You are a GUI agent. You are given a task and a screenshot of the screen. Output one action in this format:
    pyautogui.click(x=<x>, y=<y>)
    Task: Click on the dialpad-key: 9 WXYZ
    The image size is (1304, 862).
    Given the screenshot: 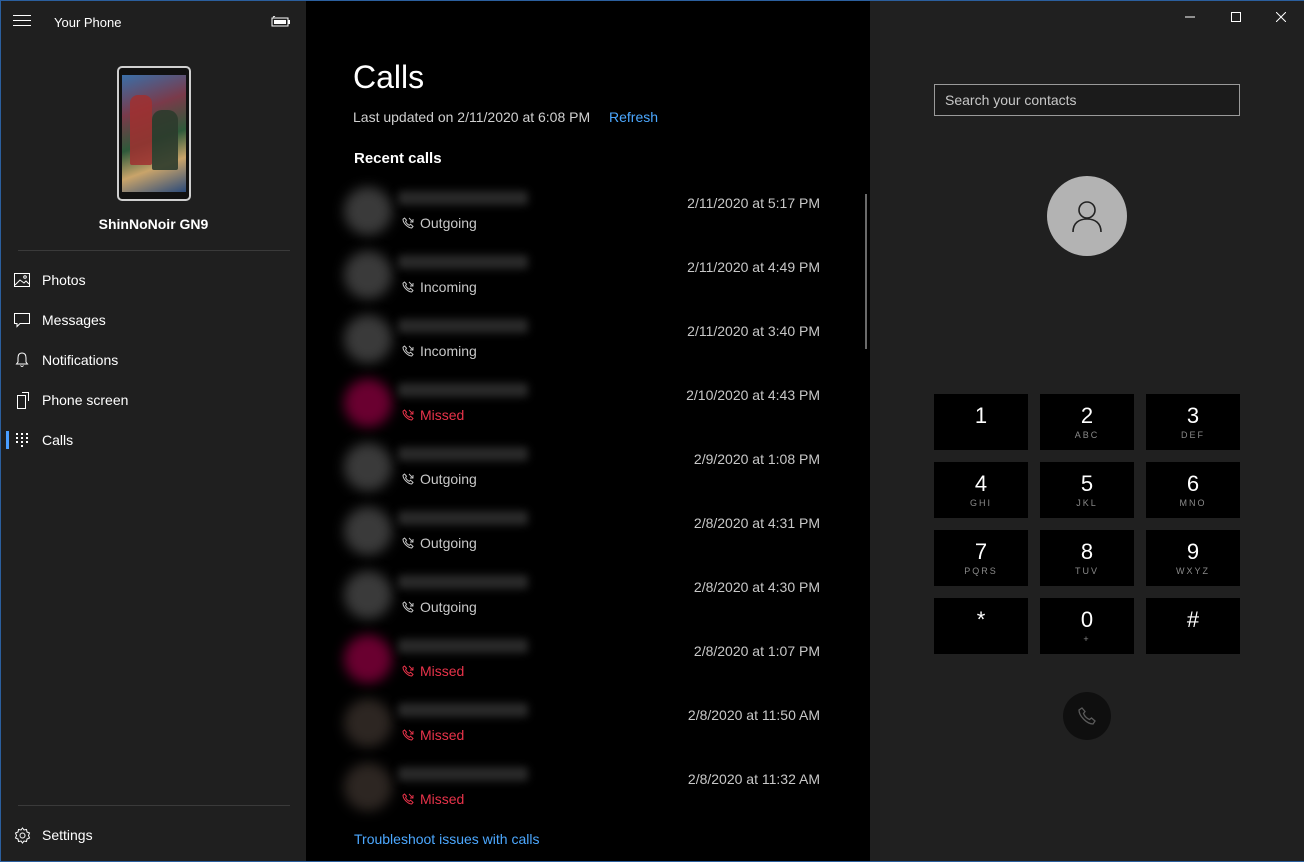 What is the action you would take?
    pyautogui.click(x=1193, y=558)
    